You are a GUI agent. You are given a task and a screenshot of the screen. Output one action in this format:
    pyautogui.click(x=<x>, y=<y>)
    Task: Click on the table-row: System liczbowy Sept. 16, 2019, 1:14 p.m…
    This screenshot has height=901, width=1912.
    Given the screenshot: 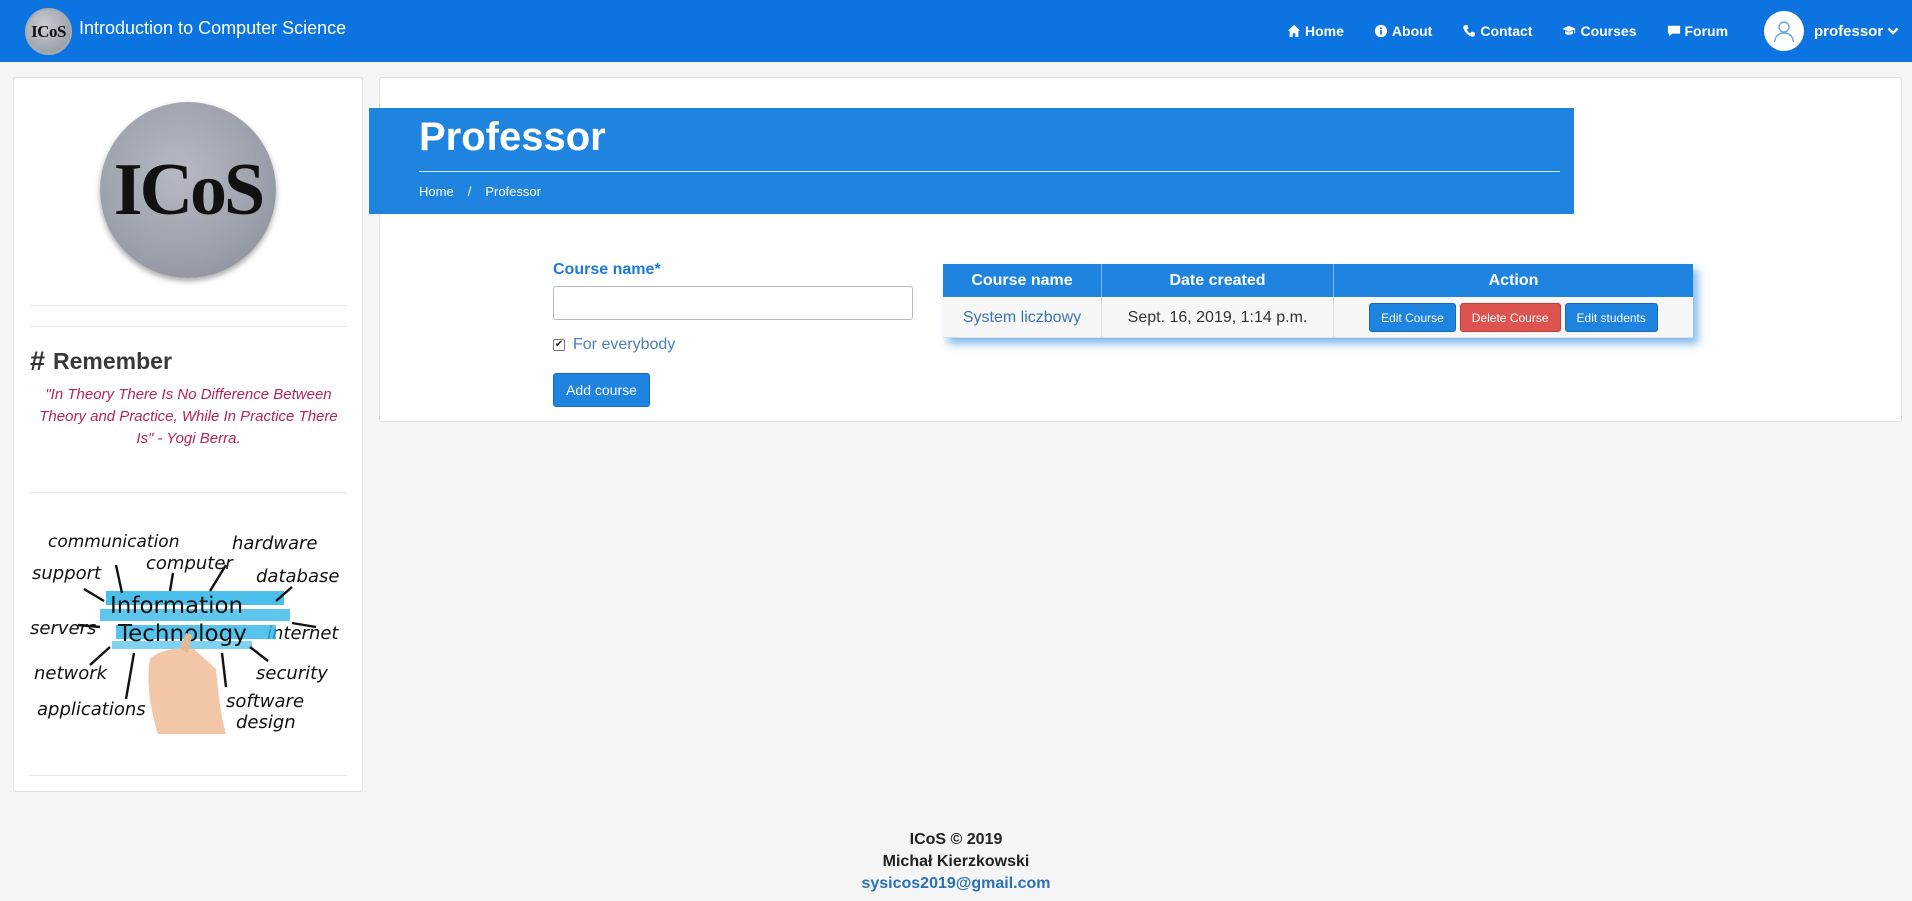 What is the action you would take?
    pyautogui.click(x=1318, y=317)
    